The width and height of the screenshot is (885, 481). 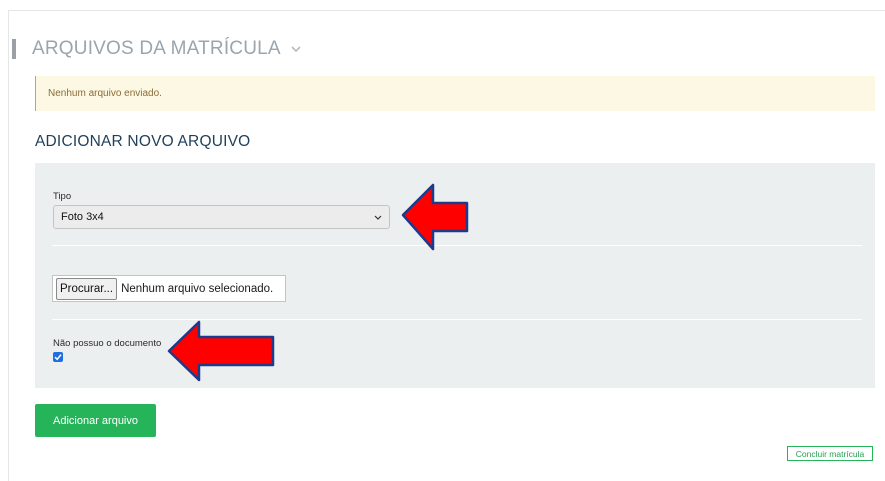 I want to click on no-document-checkbox, so click(x=58, y=357).